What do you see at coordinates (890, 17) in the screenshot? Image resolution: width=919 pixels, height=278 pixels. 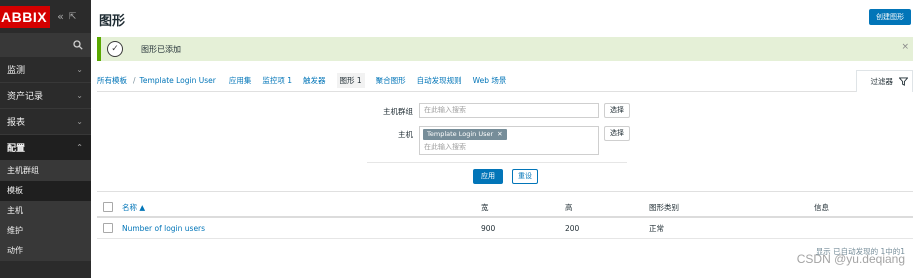 I see `create-graph-button: 创建图形` at bounding box center [890, 17].